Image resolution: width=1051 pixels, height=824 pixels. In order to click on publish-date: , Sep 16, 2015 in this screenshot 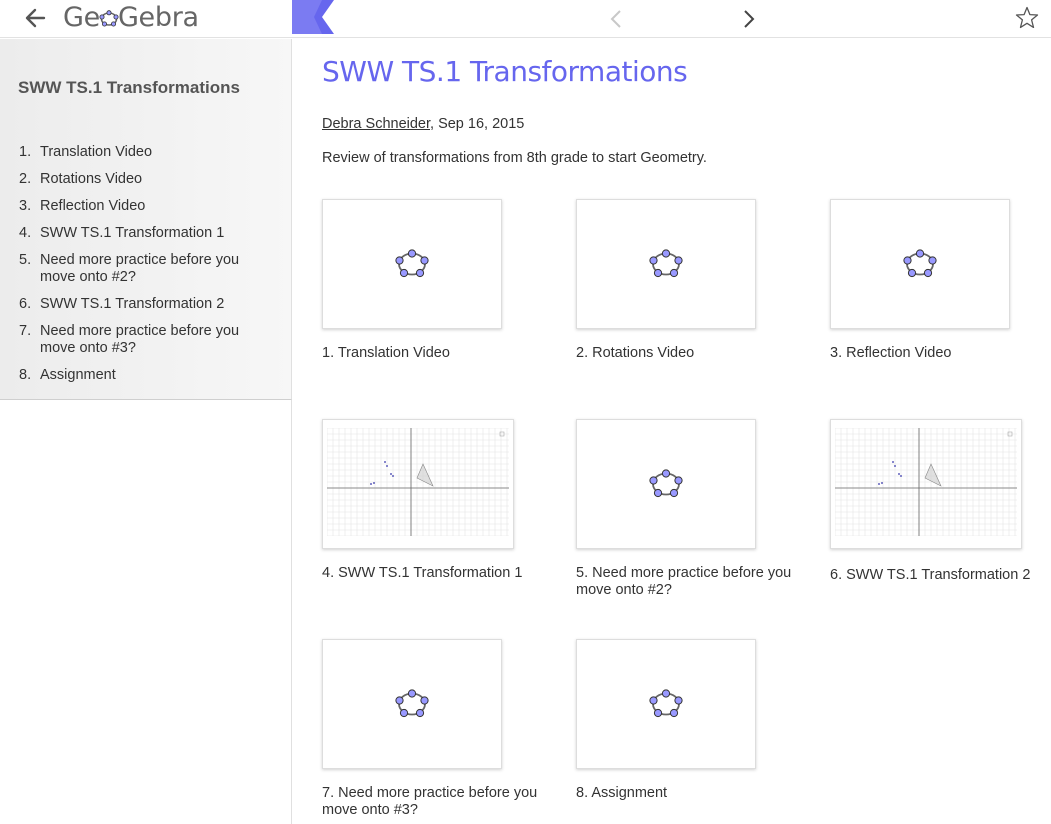, I will do `click(477, 124)`.